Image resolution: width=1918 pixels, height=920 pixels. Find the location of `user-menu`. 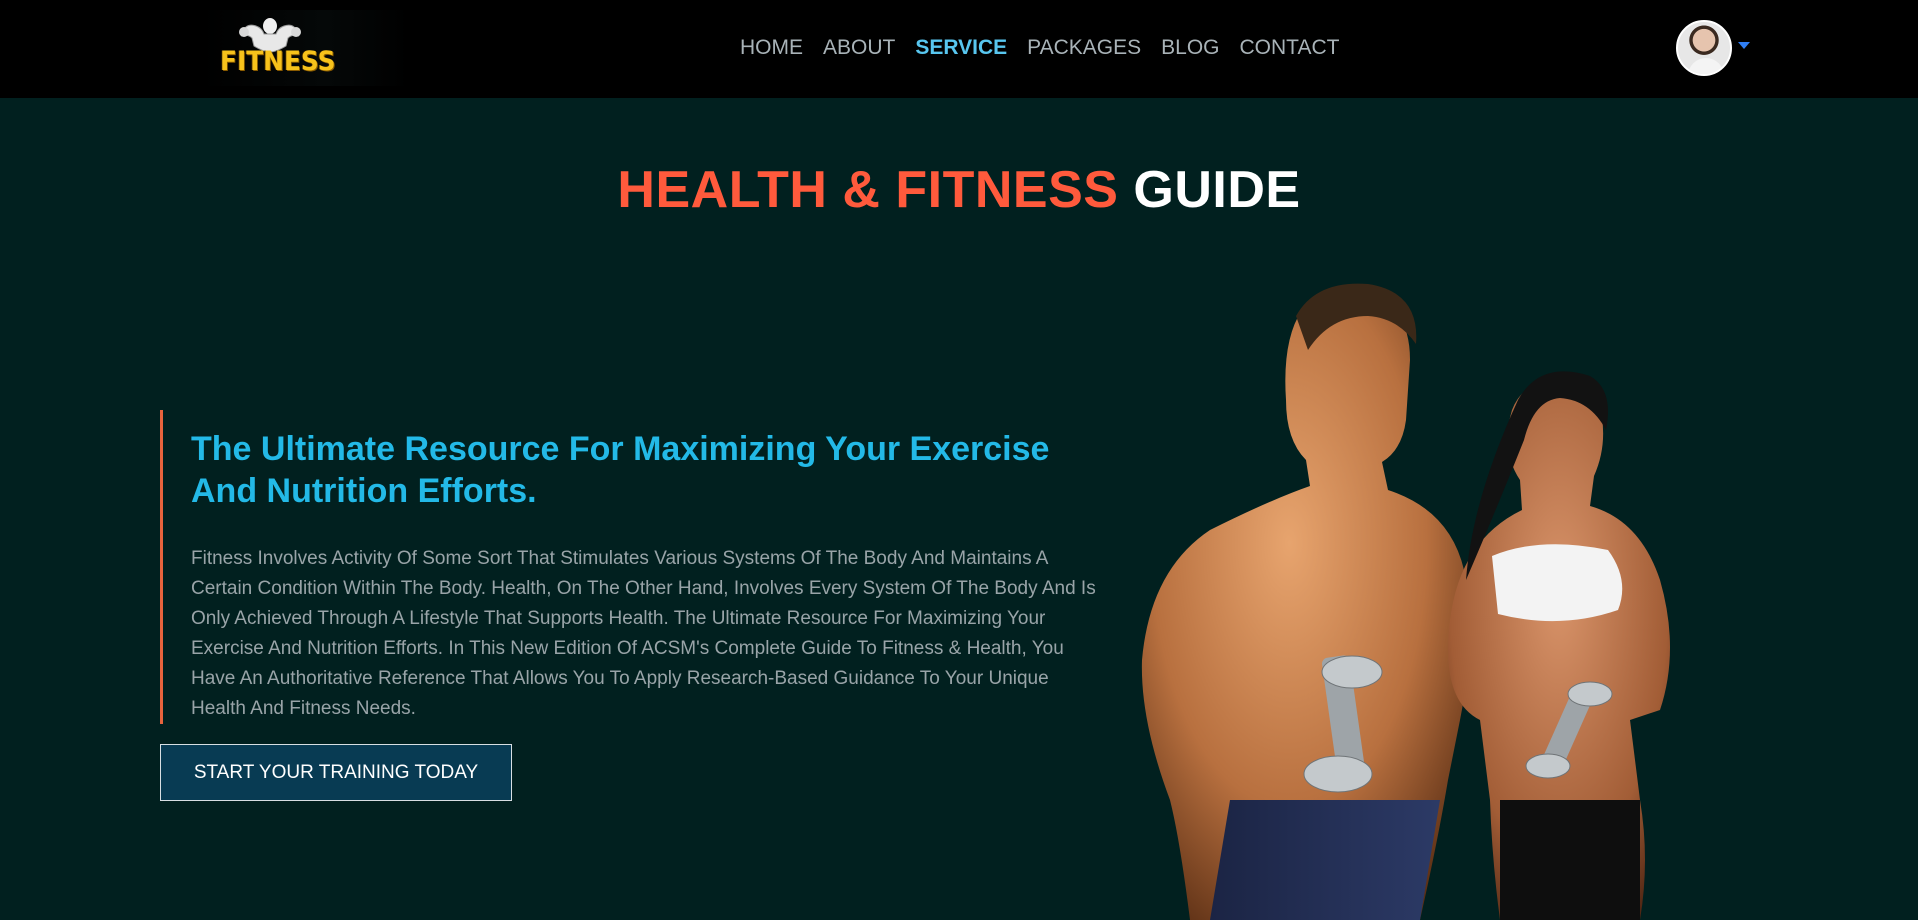

user-menu is located at coordinates (1716, 49).